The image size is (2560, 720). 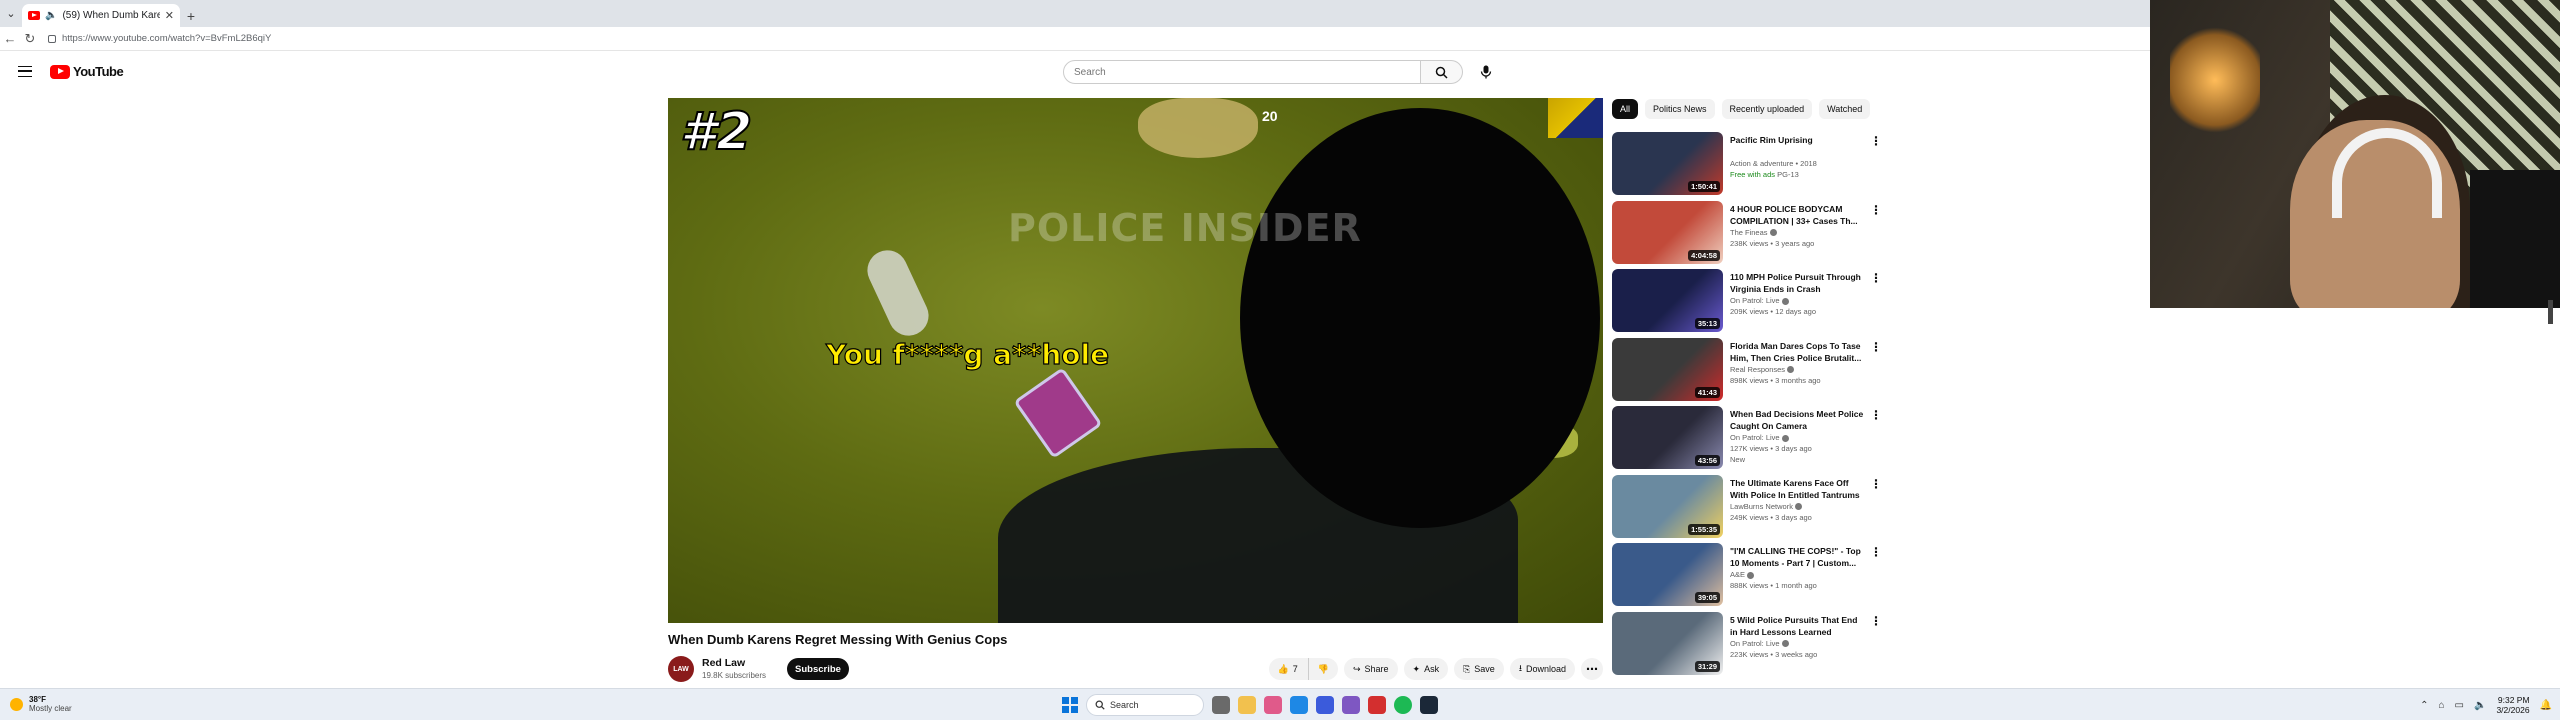 What do you see at coordinates (723, 663) in the screenshot?
I see `channel-name: Red Law` at bounding box center [723, 663].